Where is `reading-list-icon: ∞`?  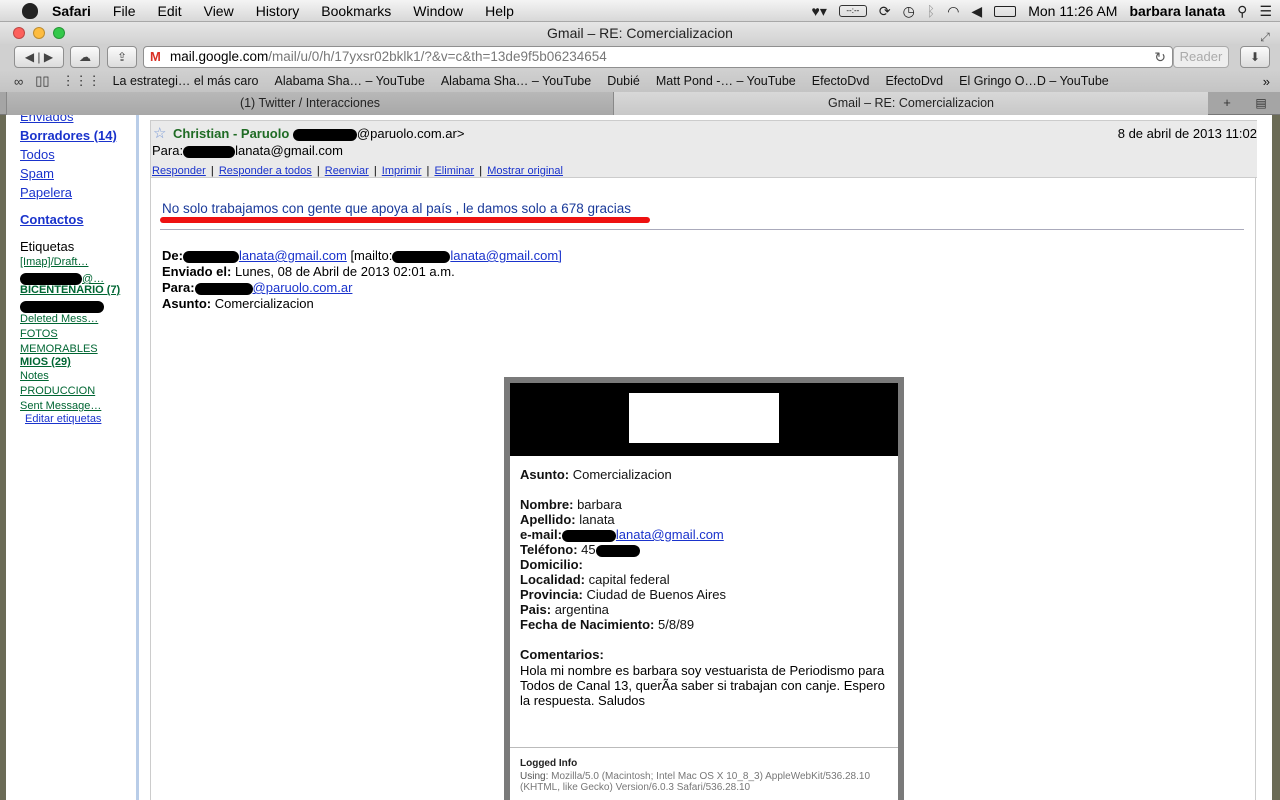 reading-list-icon: ∞ is located at coordinates (18, 81).